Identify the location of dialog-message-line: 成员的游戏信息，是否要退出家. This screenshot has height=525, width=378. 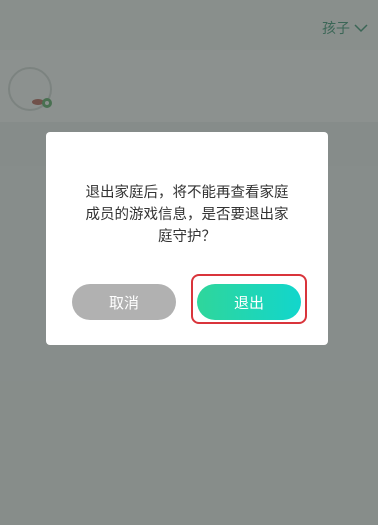
(187, 215).